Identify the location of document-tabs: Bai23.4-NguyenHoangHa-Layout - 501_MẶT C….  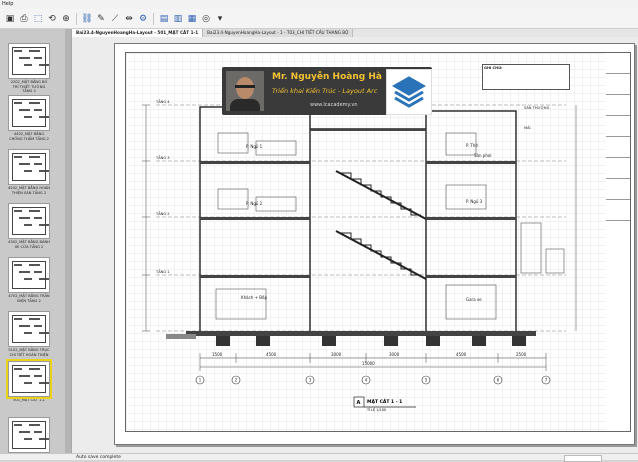
(355, 33).